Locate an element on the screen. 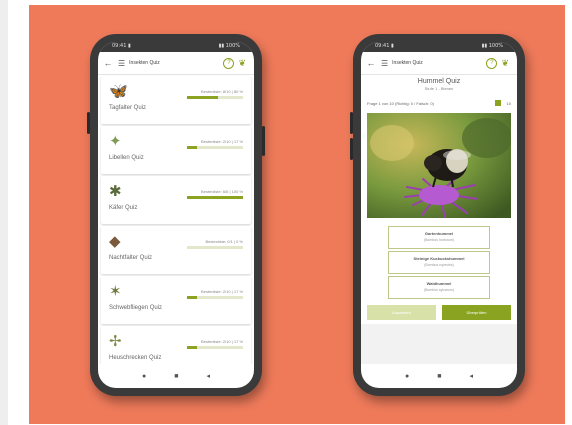 Image resolution: width=572 pixels, height=425 pixels. butterfly-icon: 🦋 is located at coordinates (118, 91).